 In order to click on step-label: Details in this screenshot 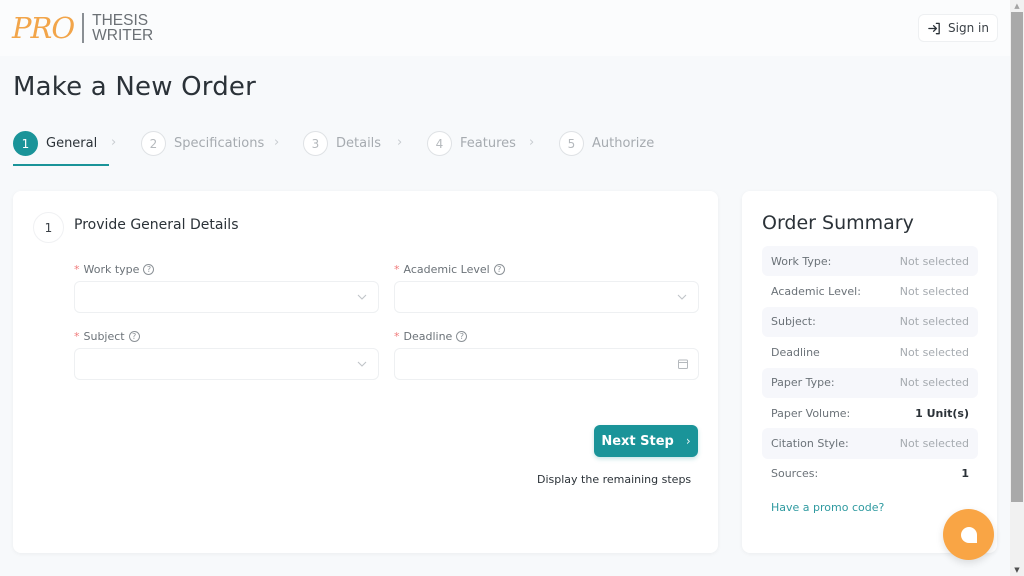, I will do `click(359, 143)`.